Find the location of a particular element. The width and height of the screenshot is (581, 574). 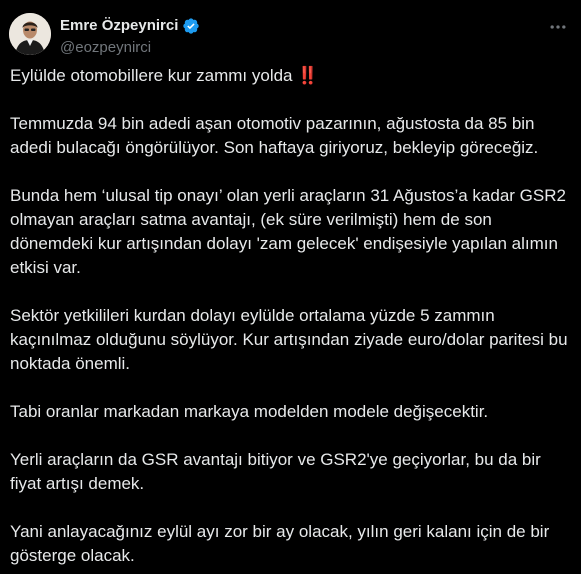

tweet-paragraph: Eylülde otomobillere kur zammı yolda ‼️ is located at coordinates (292, 76).